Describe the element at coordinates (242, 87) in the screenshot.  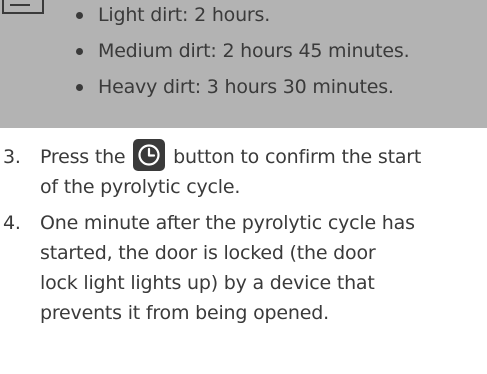
I see `list-item-heavy-dirt: Heavy dirt: 3 hours 30 minutes.` at that location.